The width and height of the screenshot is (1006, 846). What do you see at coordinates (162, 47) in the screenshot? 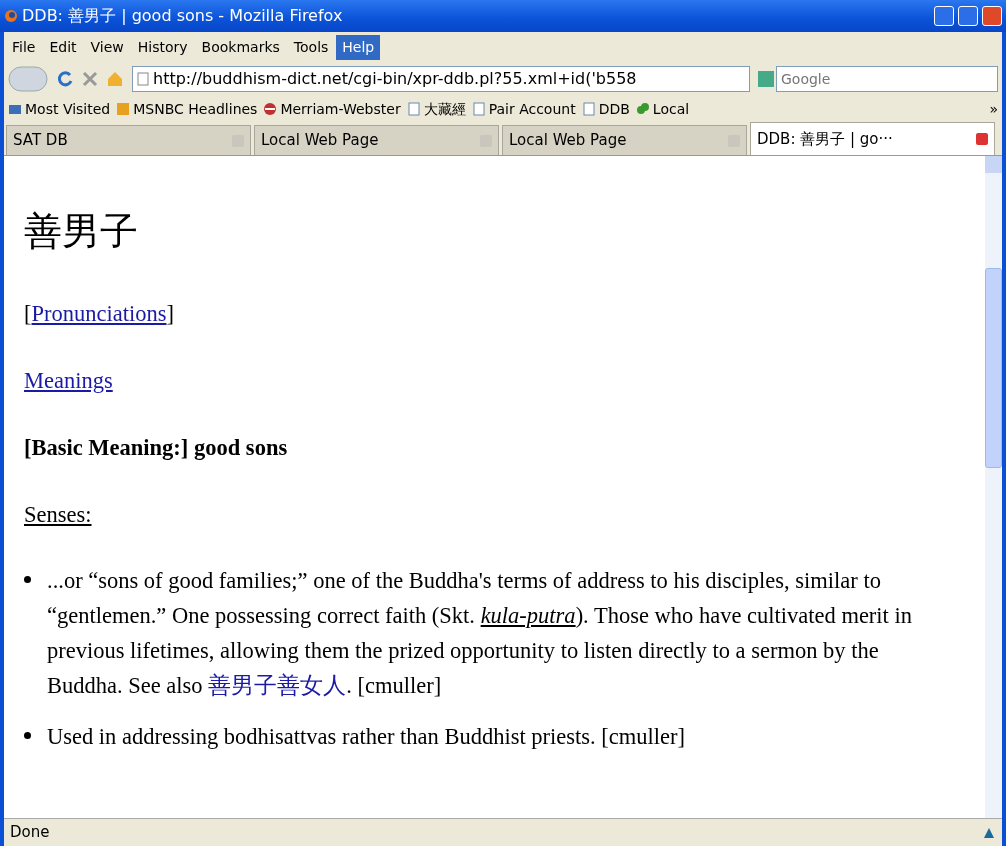
I see `menu-item: History` at bounding box center [162, 47].